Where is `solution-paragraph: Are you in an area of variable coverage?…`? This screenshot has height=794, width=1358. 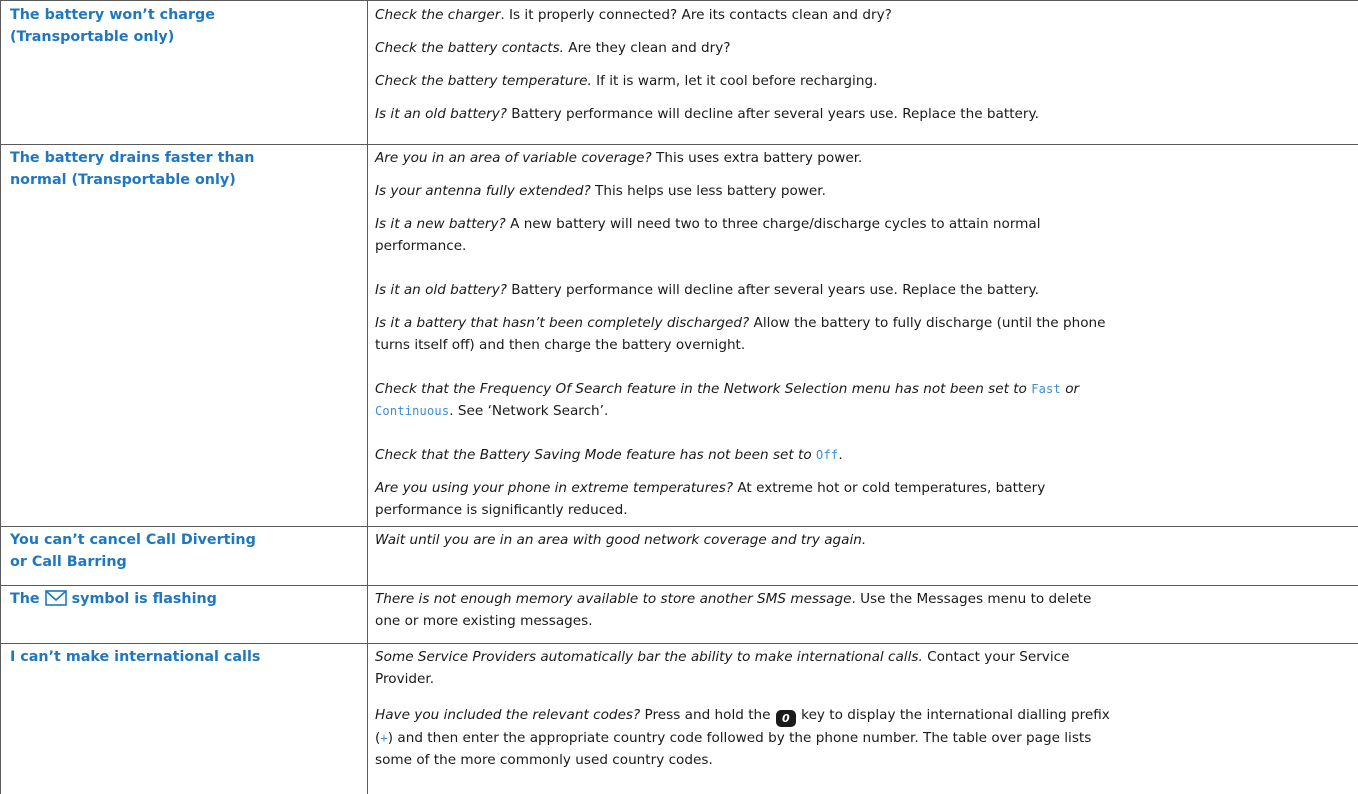
solution-paragraph: Are you in an area of variable coverage?… is located at coordinates (619, 158).